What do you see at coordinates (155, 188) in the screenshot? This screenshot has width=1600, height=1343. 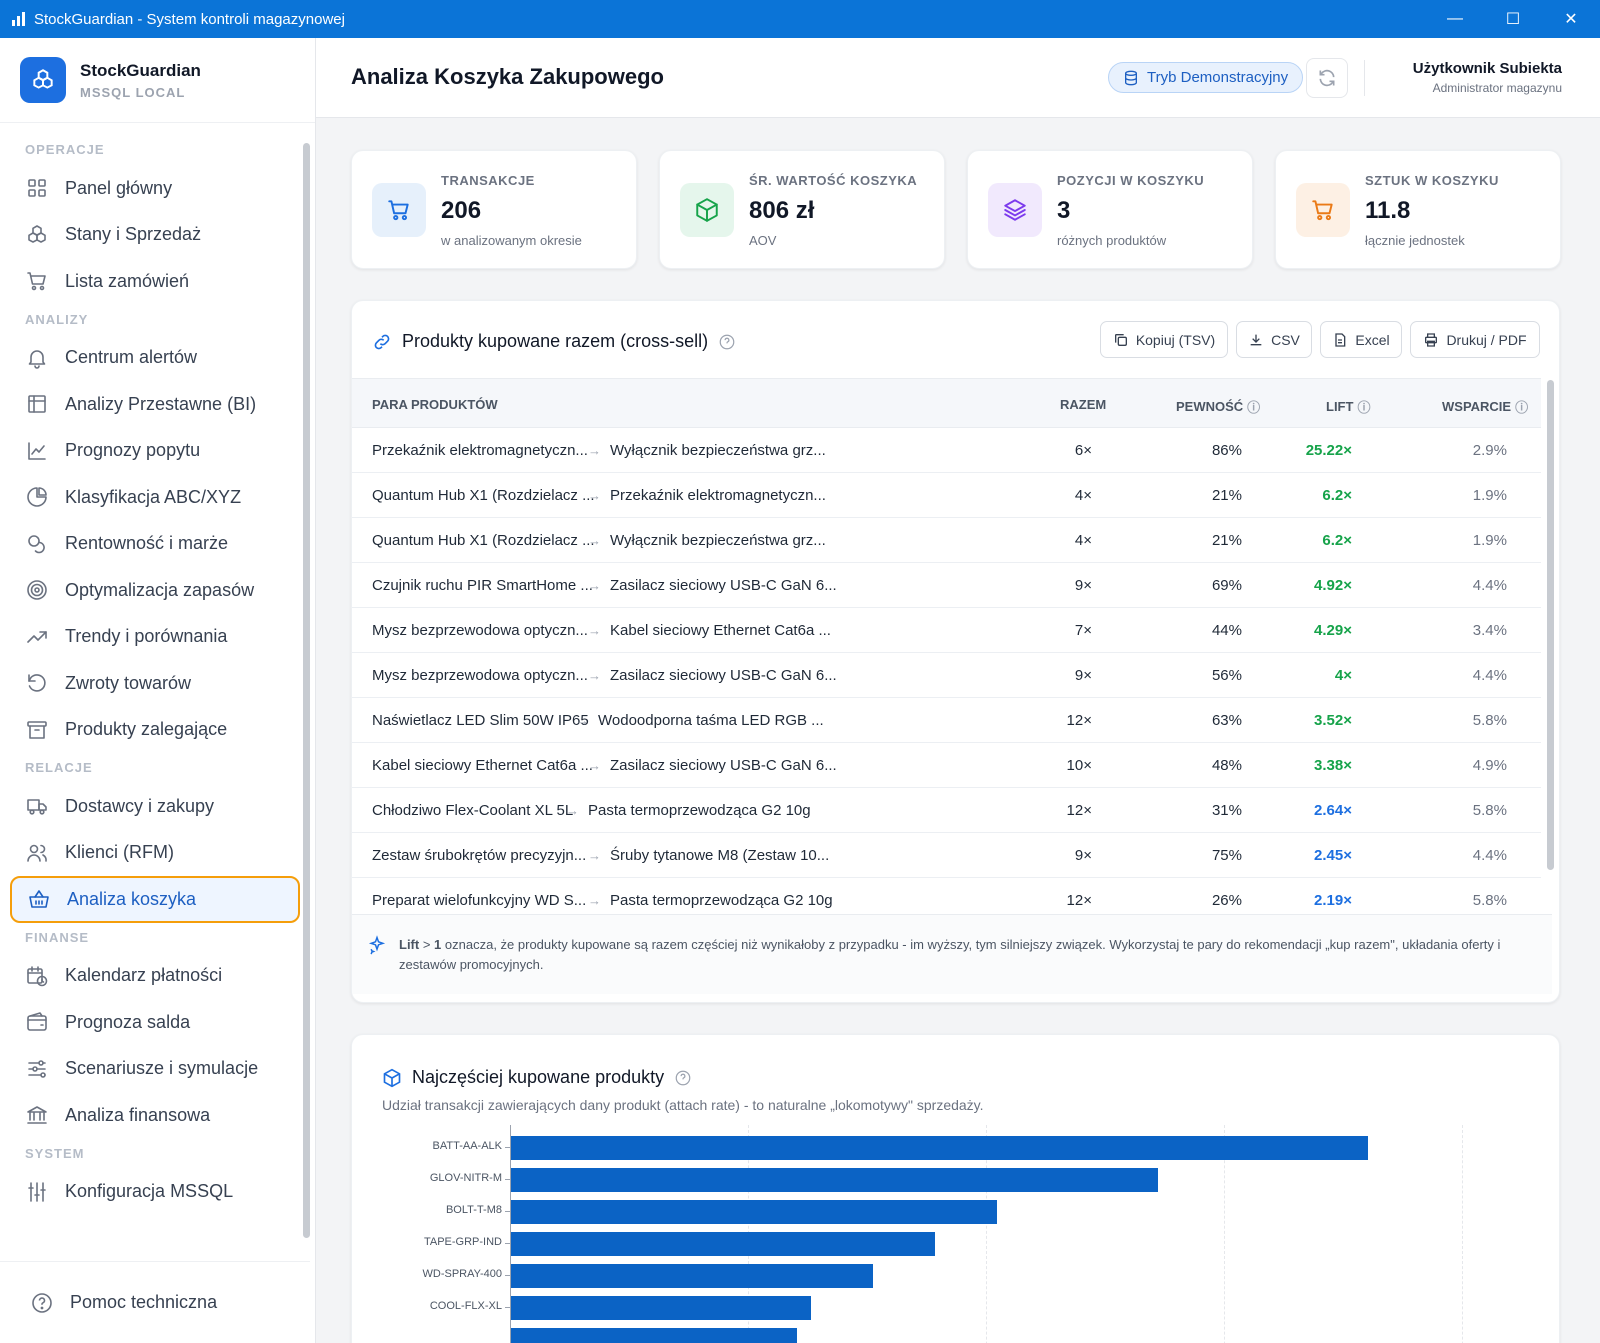 I see `sidebar-item-grid: Panel główny` at bounding box center [155, 188].